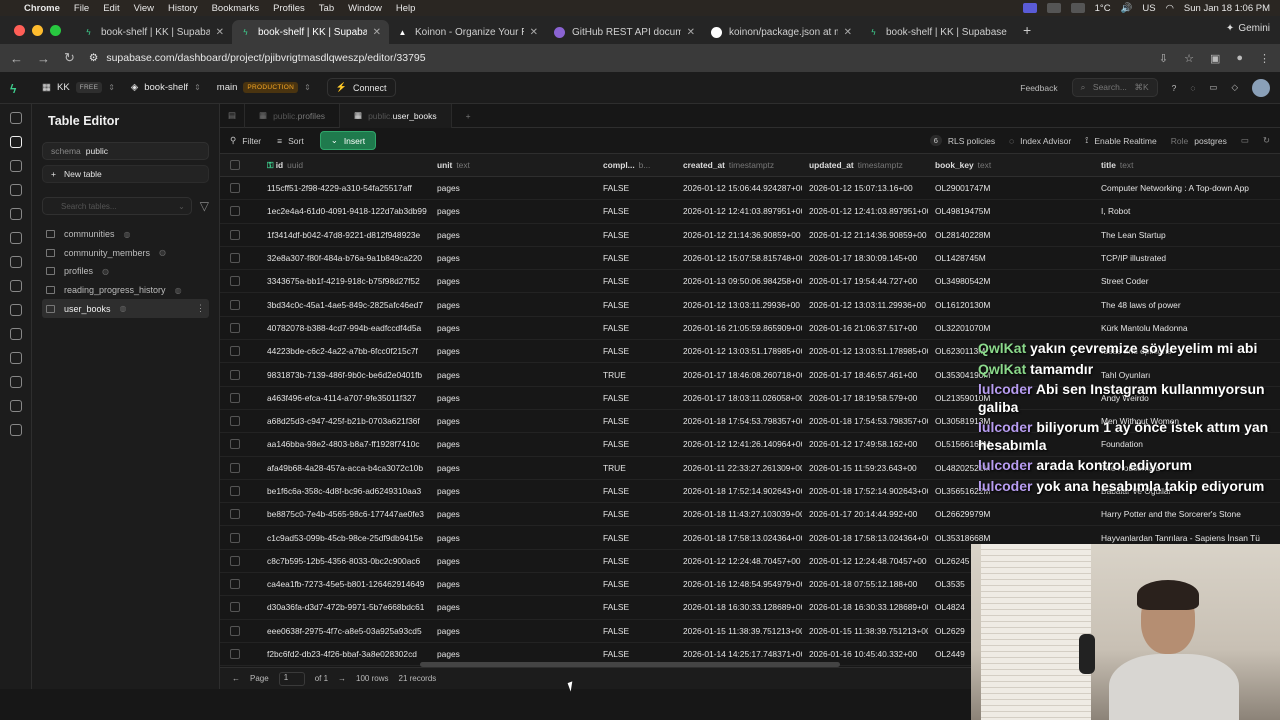  I want to click on table-cell: 2026-01-14 14:25:17.748371+00, so click(739, 654).